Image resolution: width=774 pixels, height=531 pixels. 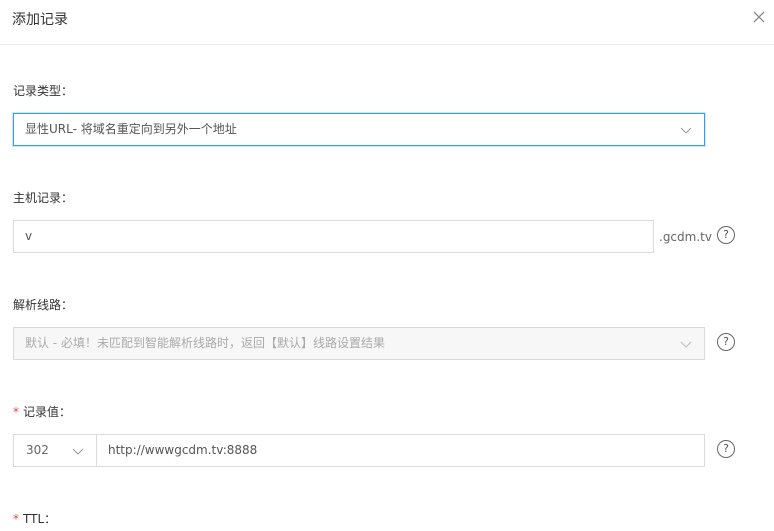 I want to click on record-type-label: 记录类型：, so click(x=43, y=91).